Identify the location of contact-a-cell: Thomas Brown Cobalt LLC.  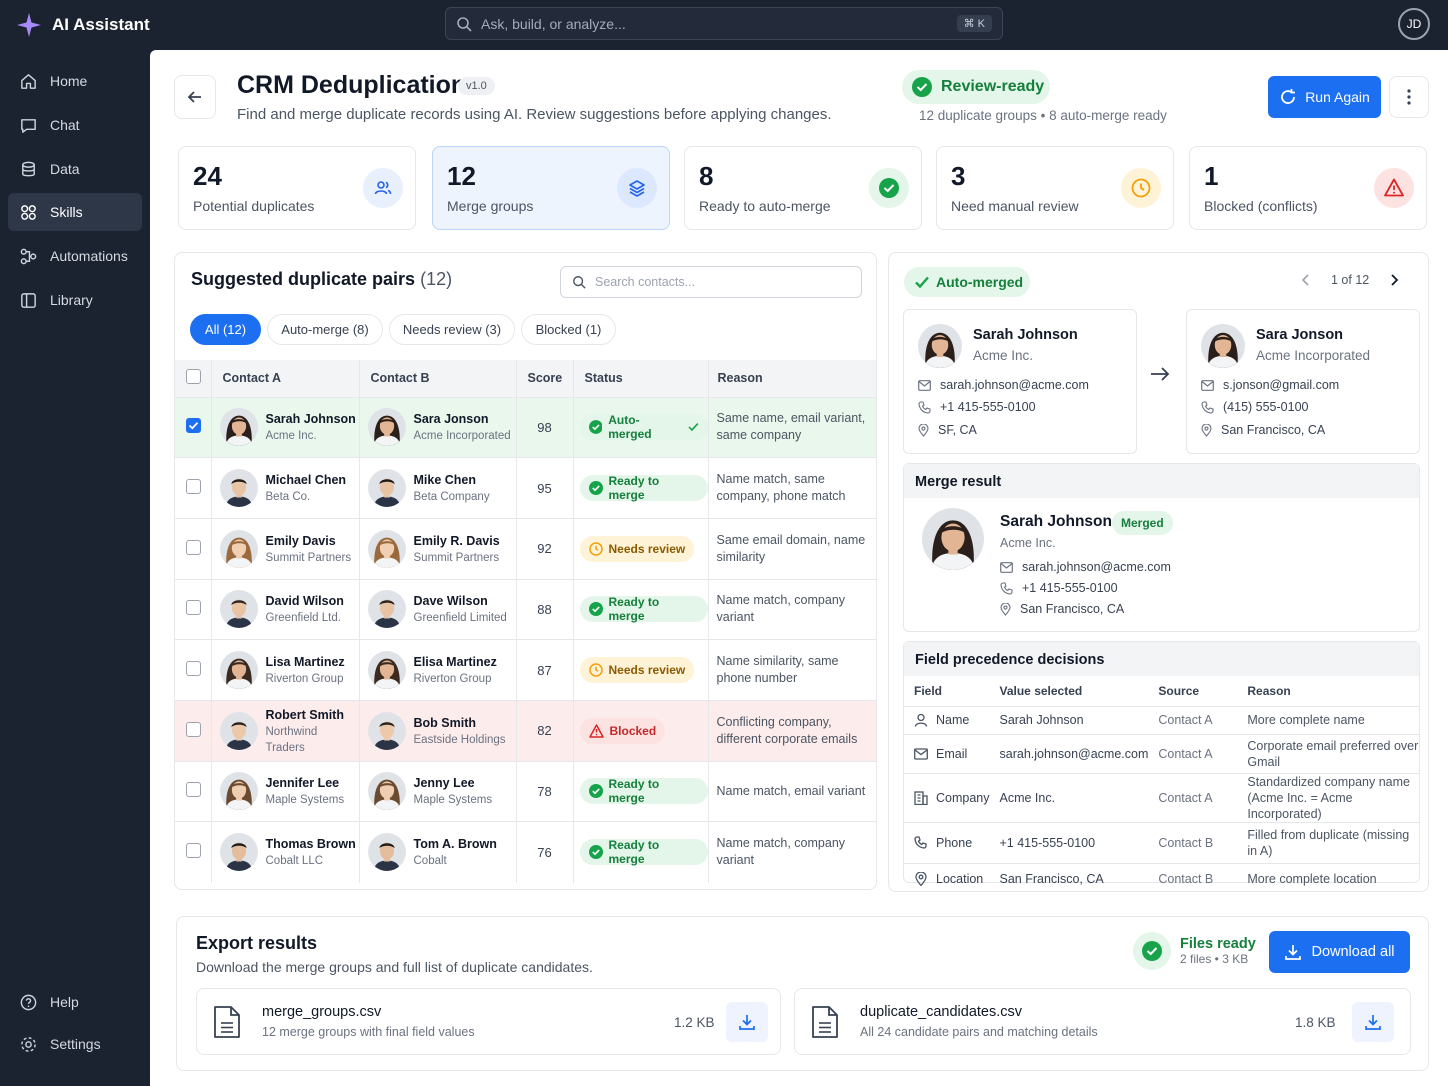
(285, 852).